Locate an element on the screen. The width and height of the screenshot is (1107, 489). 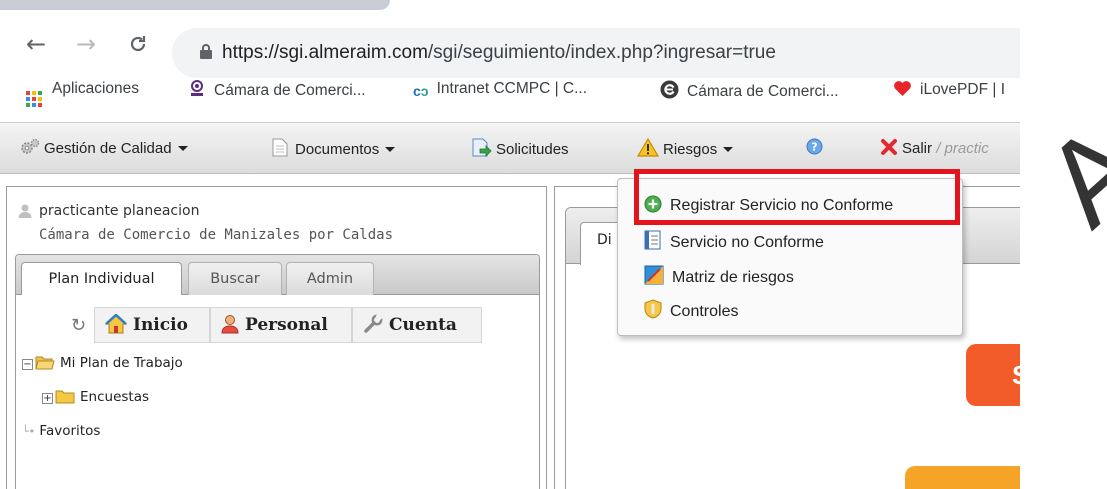
highlight-annotation is located at coordinates (797, 197).